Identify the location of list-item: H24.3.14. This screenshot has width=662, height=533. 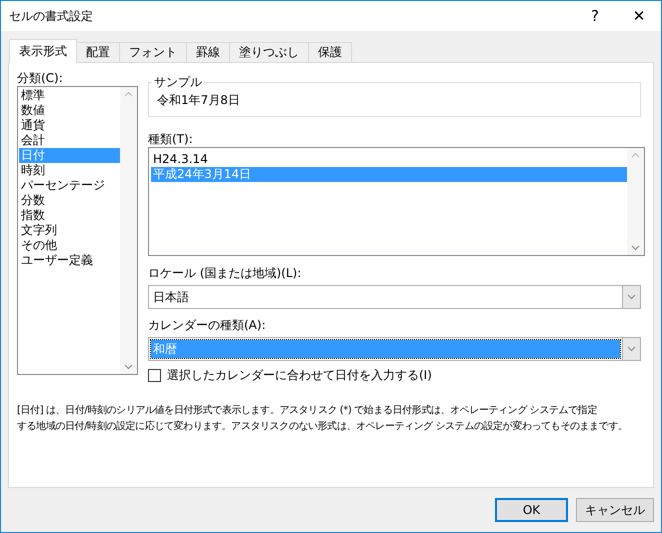
(389, 159).